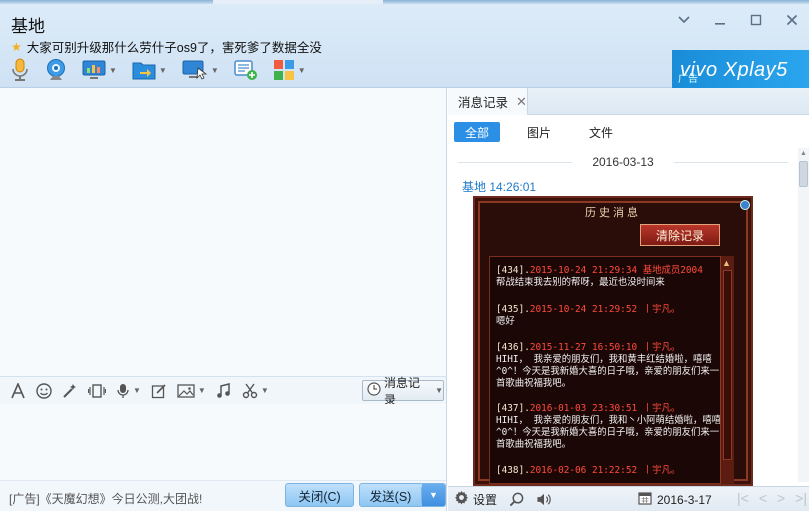 The height and width of the screenshot is (511, 809). What do you see at coordinates (105, 498) in the screenshot?
I see `ad-text-link: [广告]《天魔幻想》今日公测,大团战!` at bounding box center [105, 498].